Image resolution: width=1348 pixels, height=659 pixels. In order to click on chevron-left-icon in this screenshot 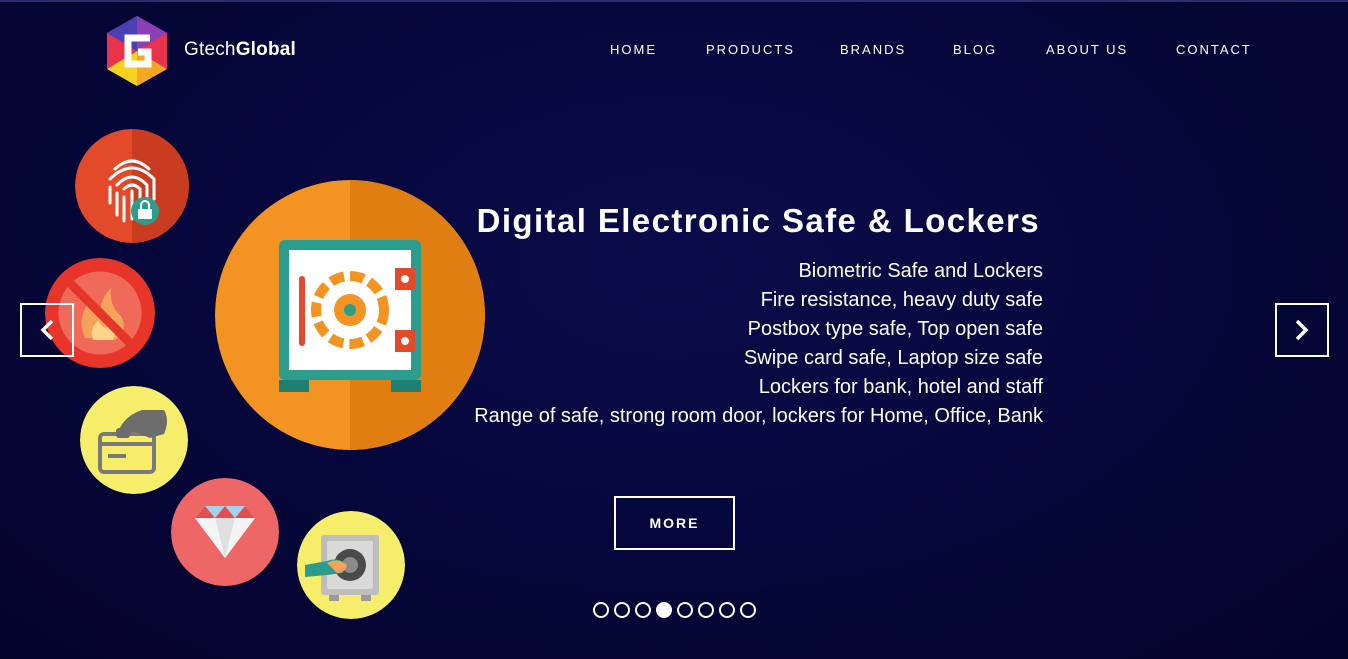, I will do `click(47, 330)`.